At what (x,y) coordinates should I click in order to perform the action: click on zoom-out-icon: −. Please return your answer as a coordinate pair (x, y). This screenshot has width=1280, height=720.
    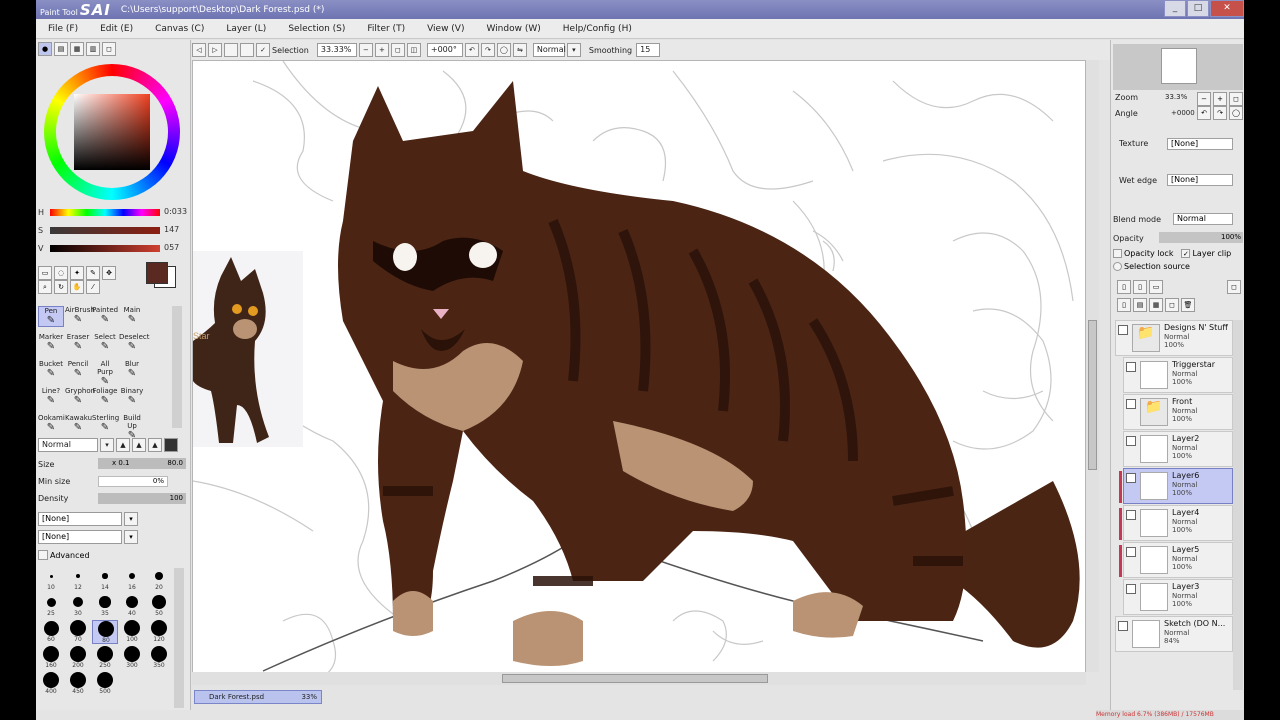
    Looking at the image, I should click on (365, 50).